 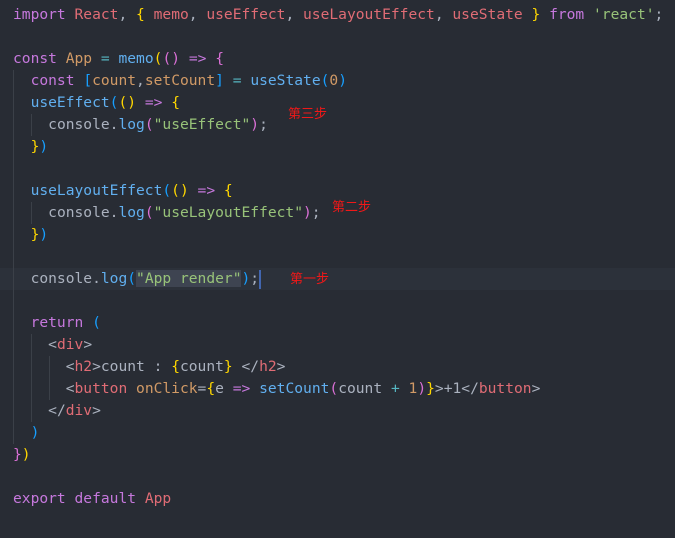 What do you see at coordinates (268, 366) in the screenshot?
I see `code-token: h2` at bounding box center [268, 366].